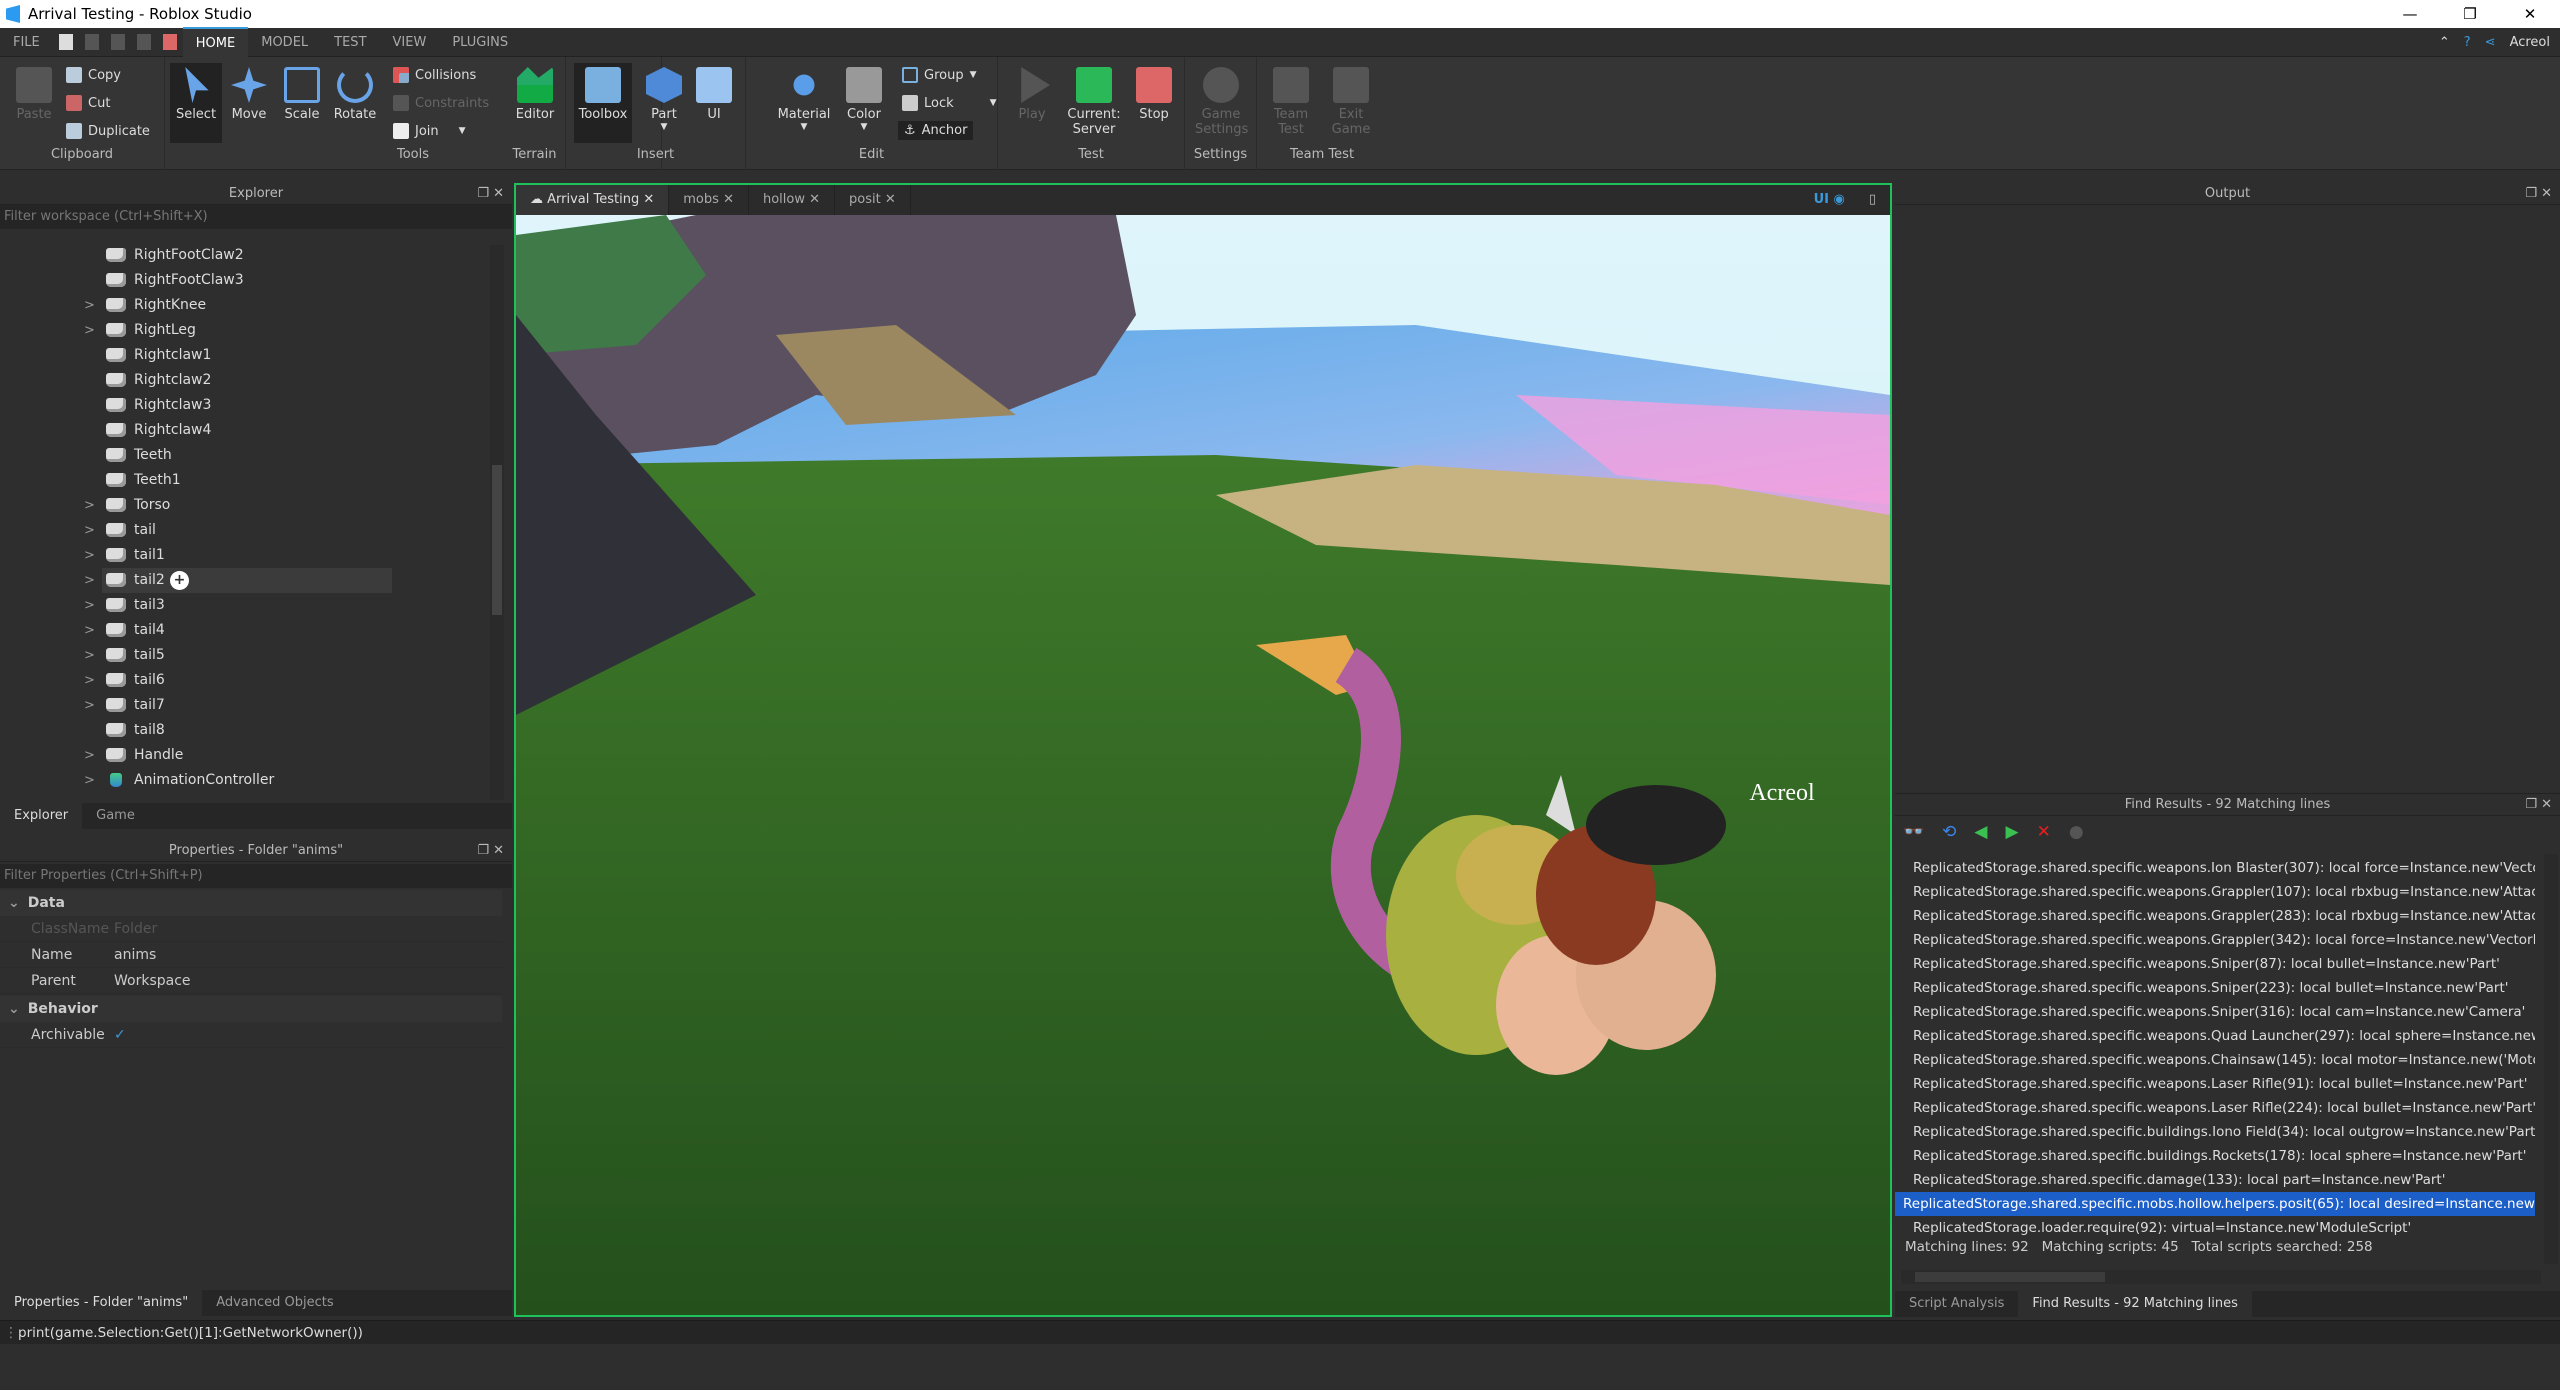  Describe the element at coordinates (65, 42) in the screenshot. I see `new-file-icon` at that location.